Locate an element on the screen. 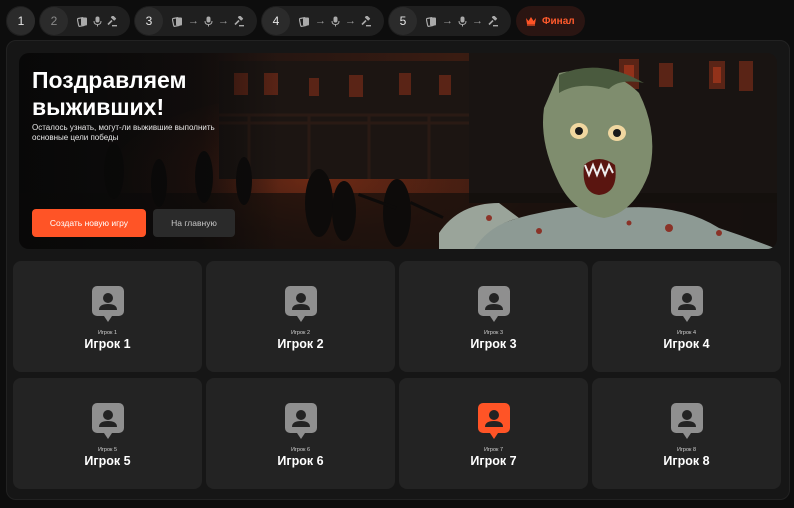 This screenshot has height=508, width=794. round-chip-2: 2 is located at coordinates (84, 21).